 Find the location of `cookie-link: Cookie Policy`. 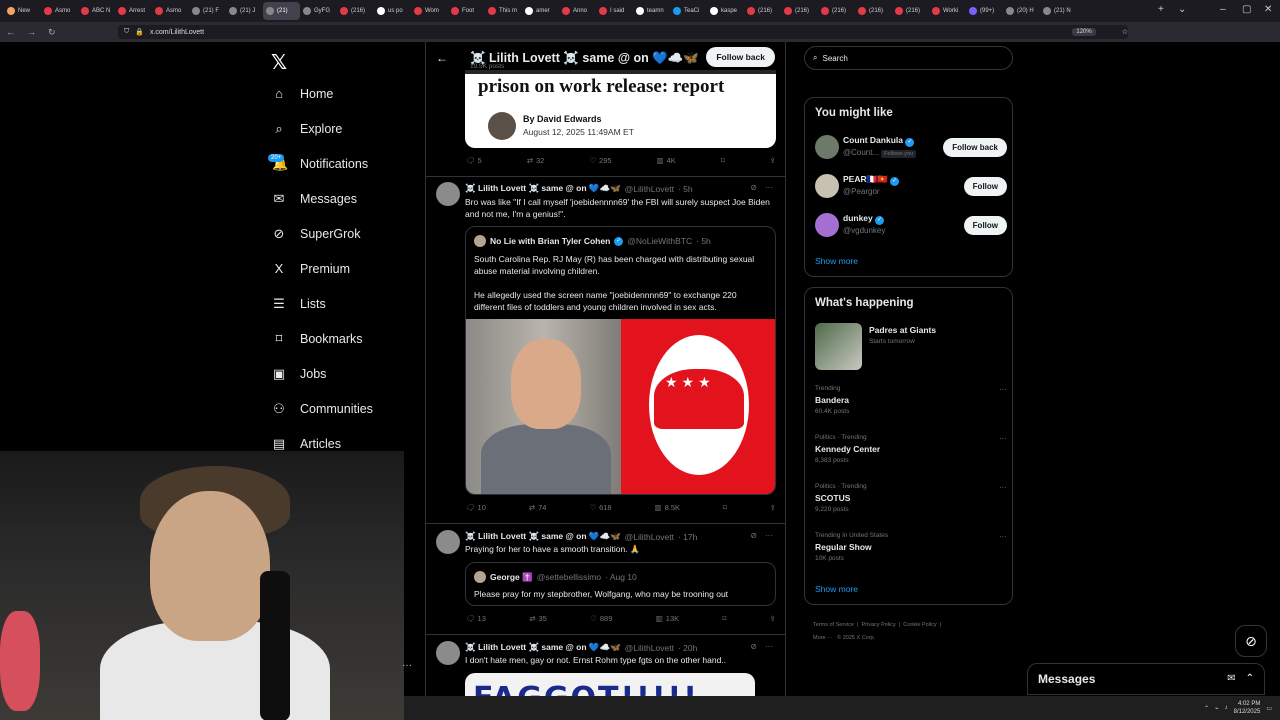

cookie-link: Cookie Policy is located at coordinates (919, 625).